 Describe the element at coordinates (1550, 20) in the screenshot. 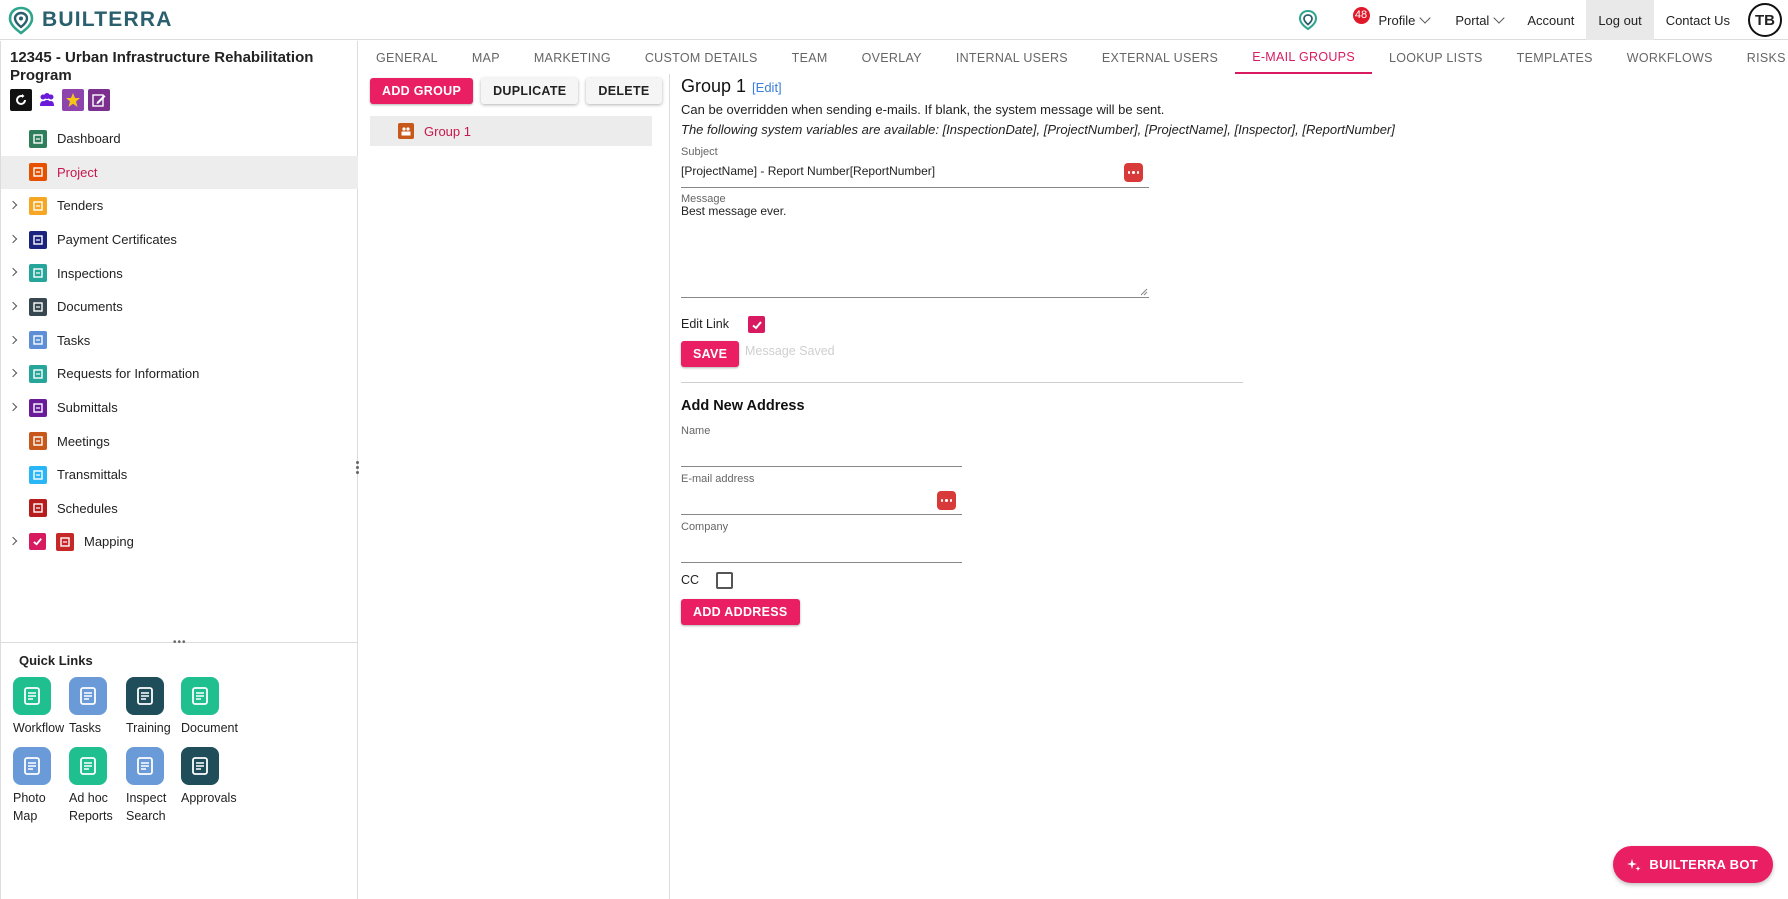

I see `account-link: Account` at that location.